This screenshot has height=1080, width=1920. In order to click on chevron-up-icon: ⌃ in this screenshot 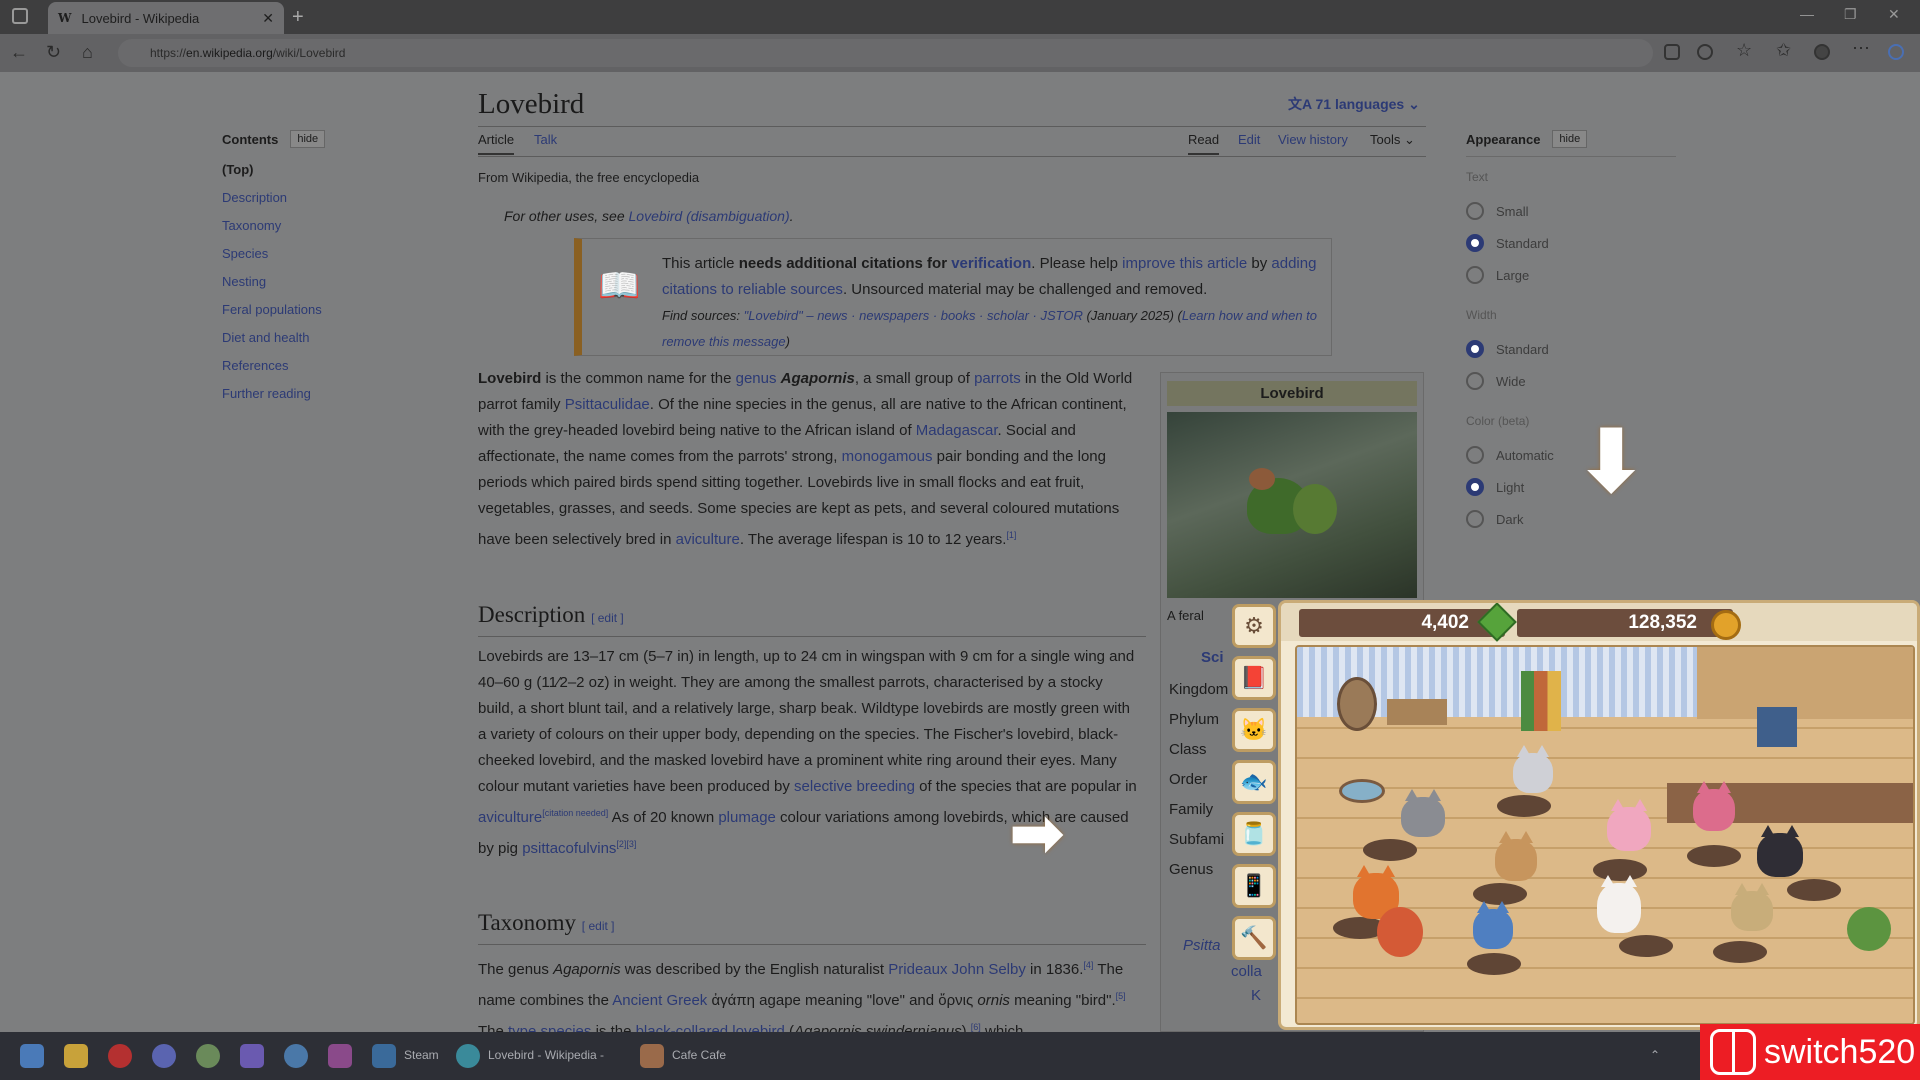, I will do `click(1655, 1055)`.